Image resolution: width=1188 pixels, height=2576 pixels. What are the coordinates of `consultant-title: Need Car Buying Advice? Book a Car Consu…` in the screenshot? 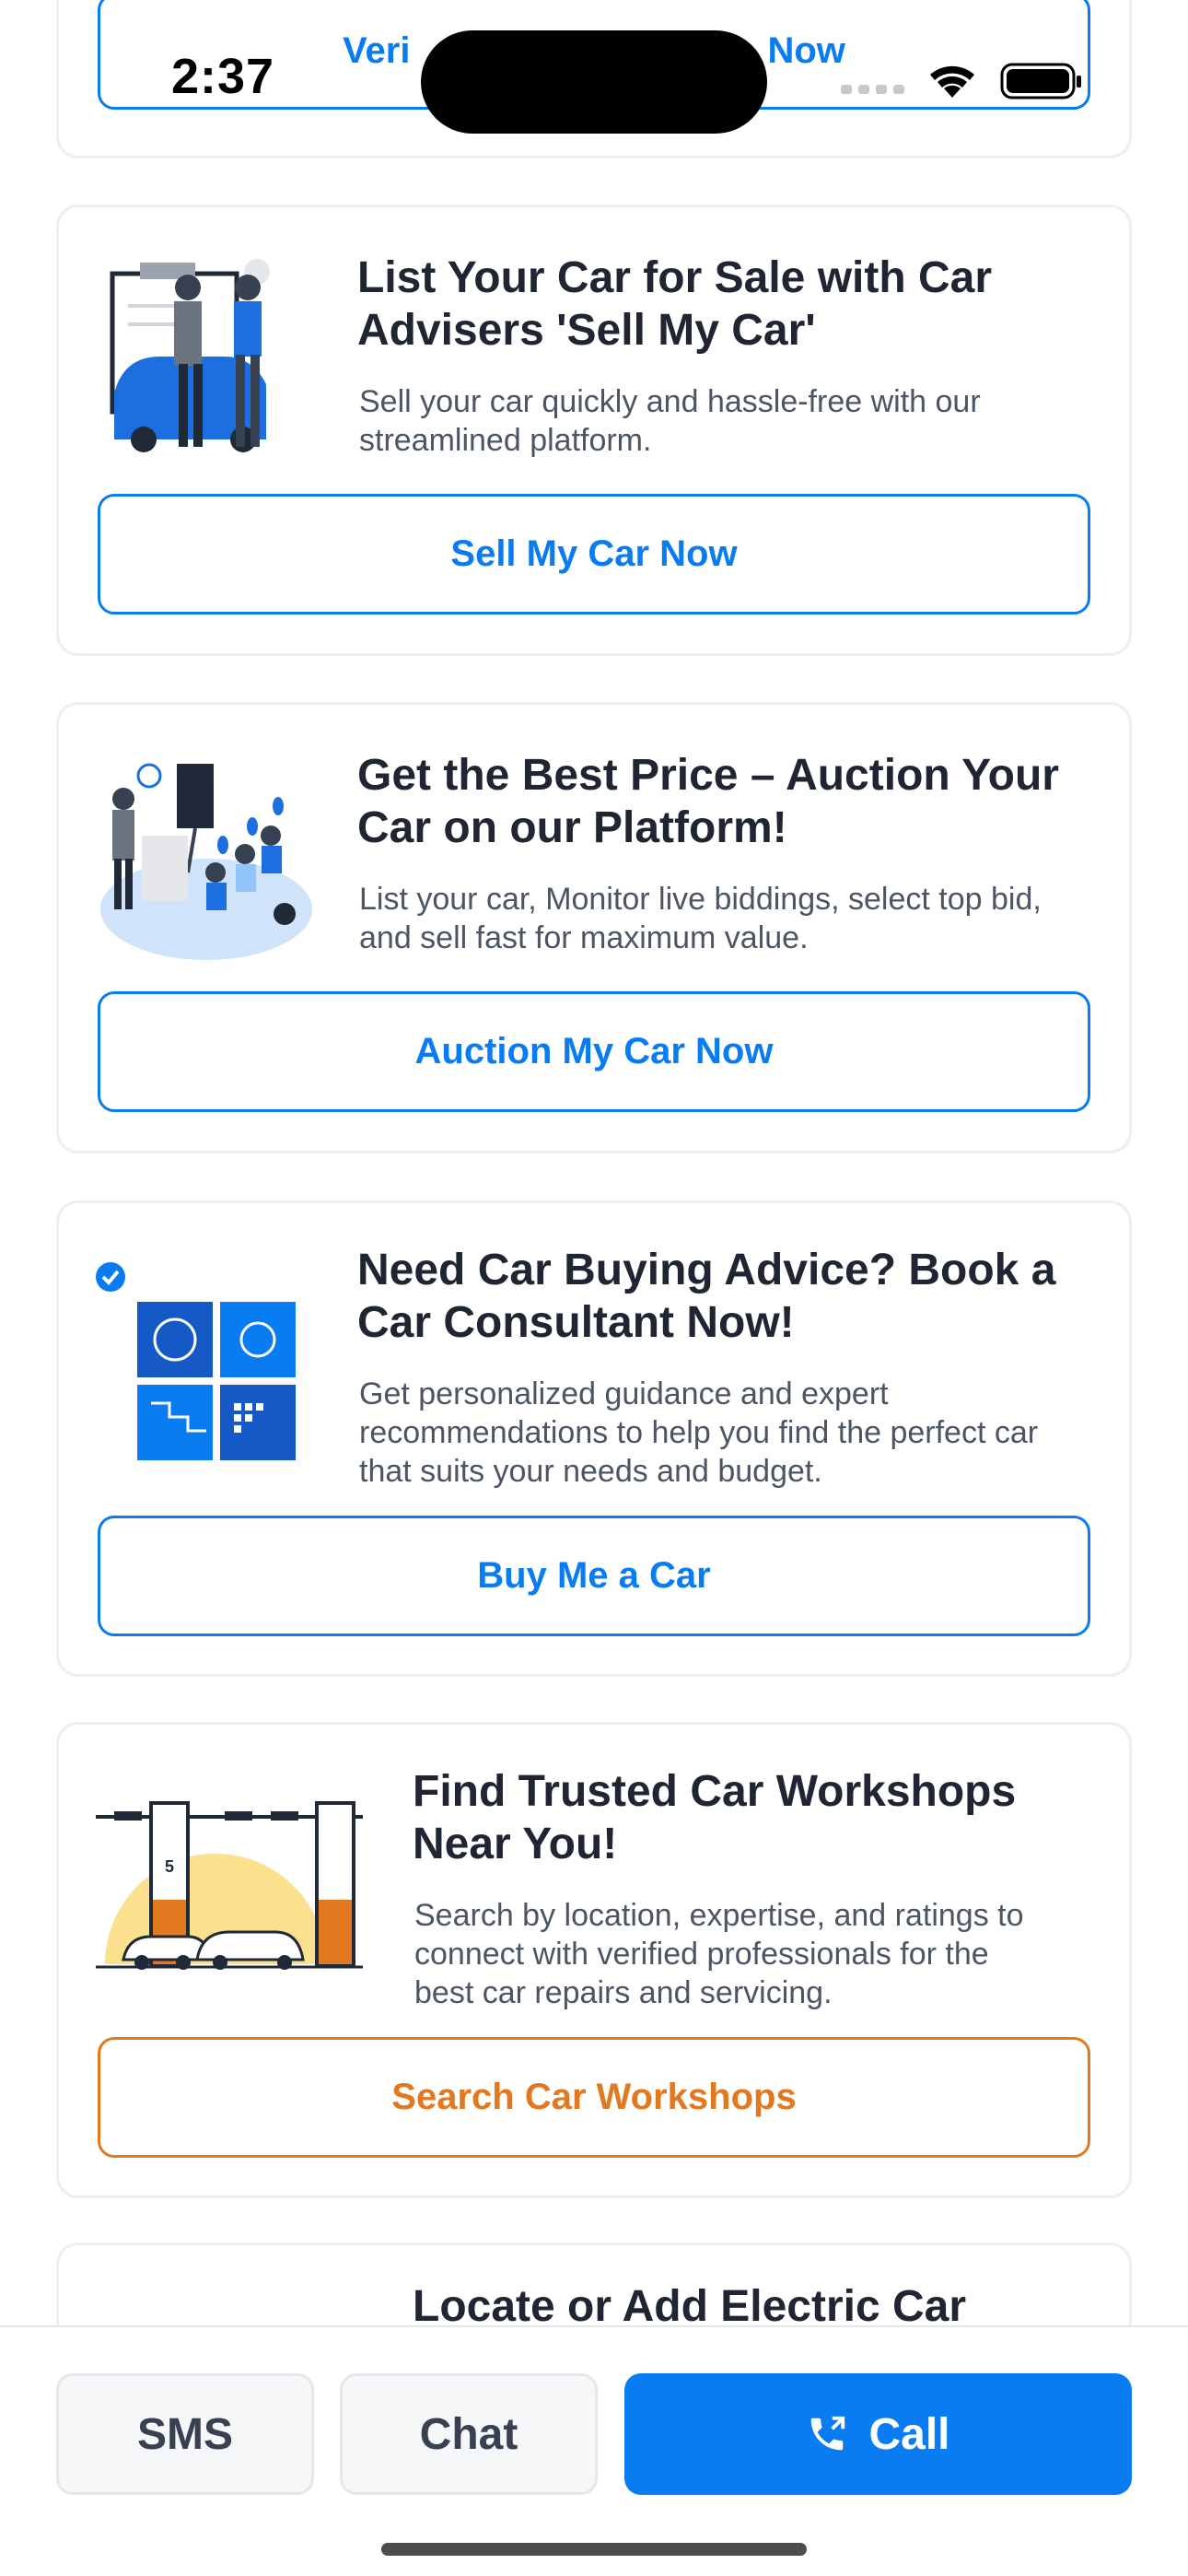 It's located at (706, 1296).